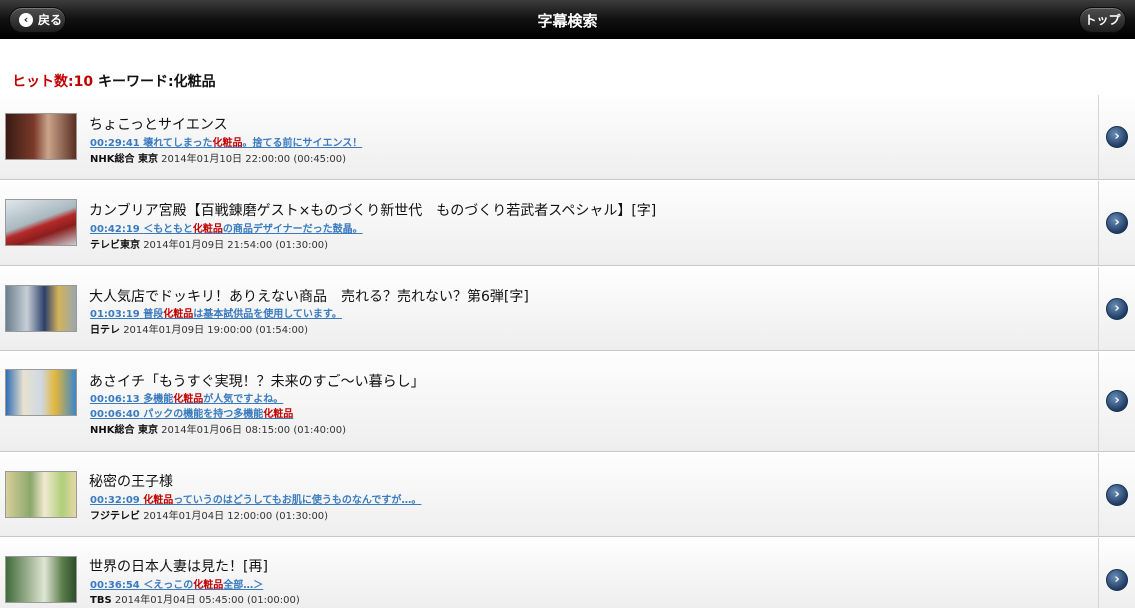 Image resolution: width=1135 pixels, height=608 pixels. I want to click on subtitle-time: 00:42:19, so click(115, 229).